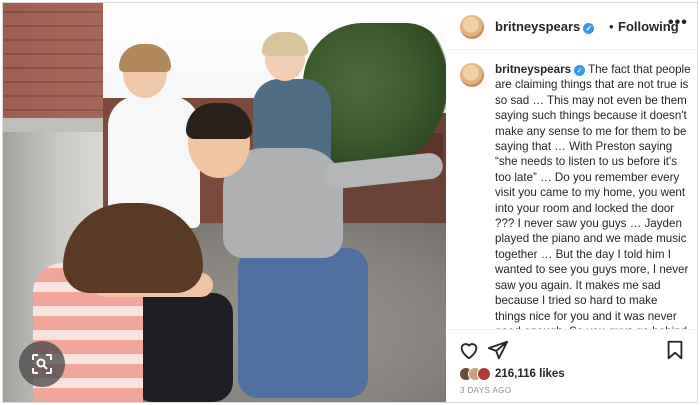 This screenshot has width=700, height=405. Describe the element at coordinates (484, 374) in the screenshot. I see `liker-avatar` at that location.